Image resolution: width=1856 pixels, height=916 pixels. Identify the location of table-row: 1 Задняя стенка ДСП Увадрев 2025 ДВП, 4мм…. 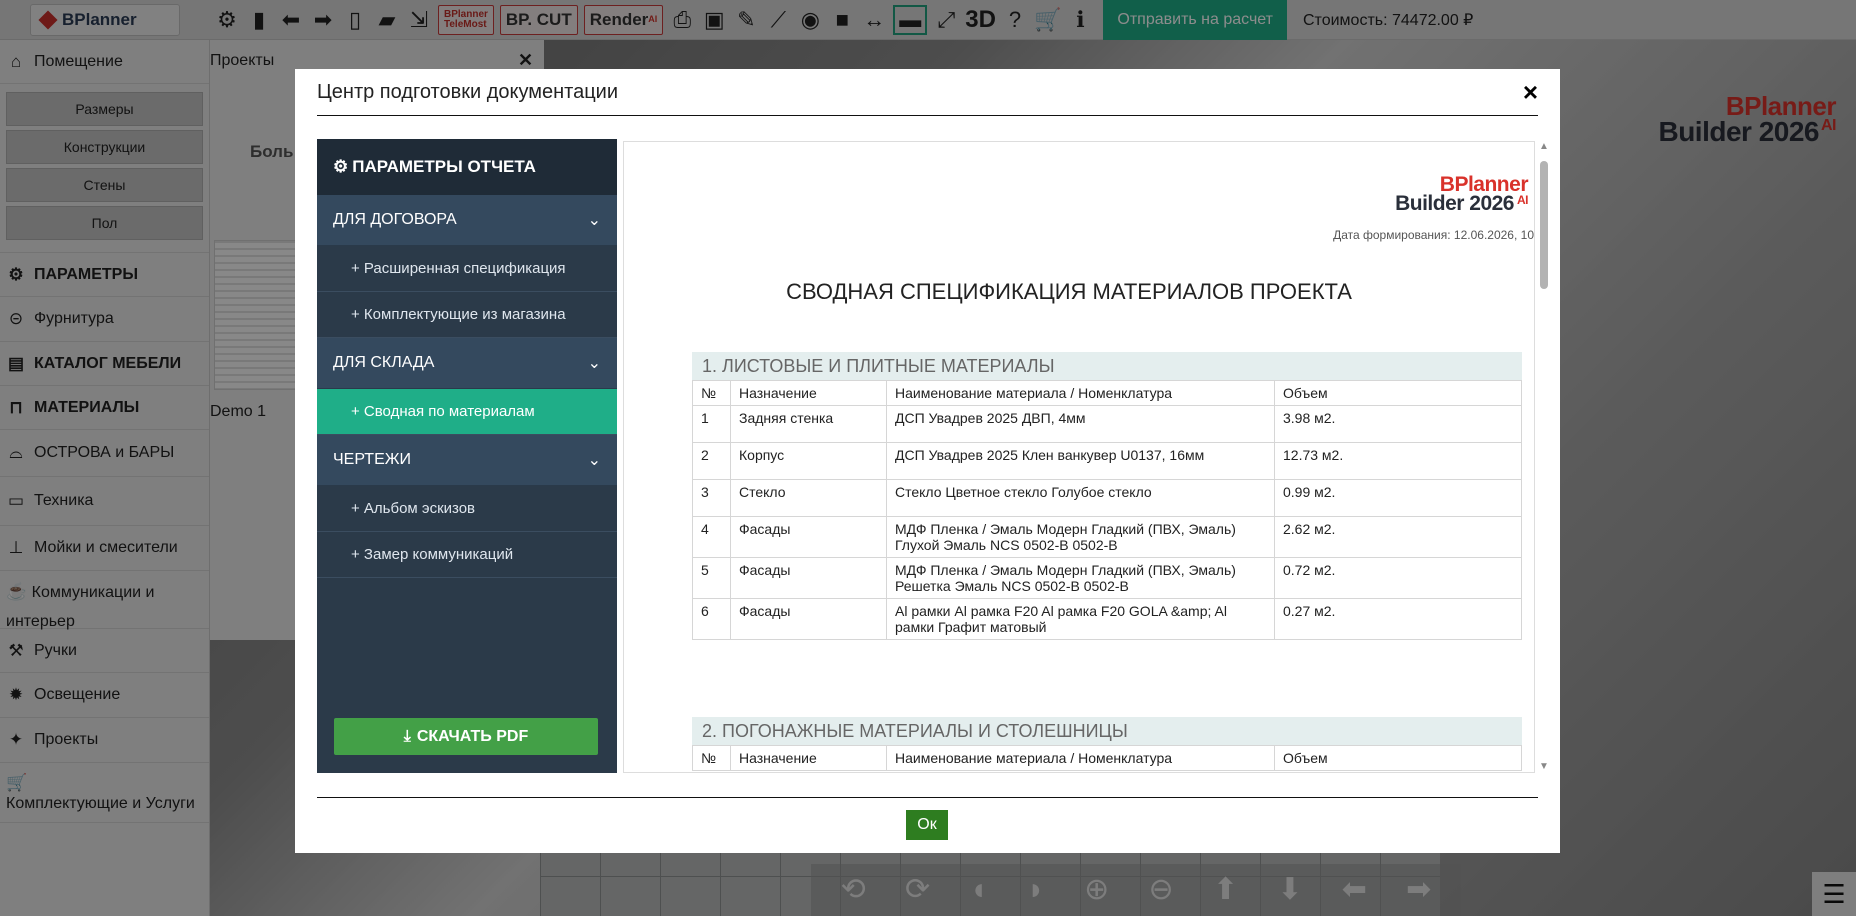
(1107, 424).